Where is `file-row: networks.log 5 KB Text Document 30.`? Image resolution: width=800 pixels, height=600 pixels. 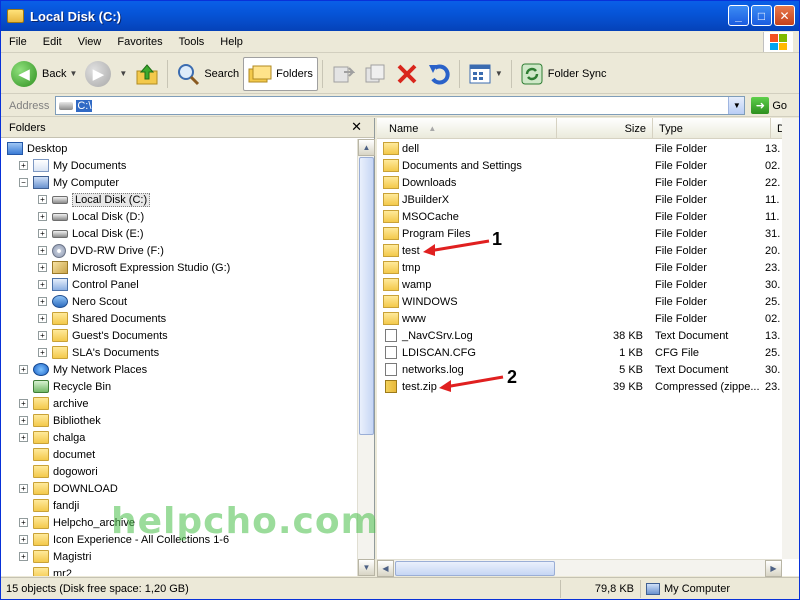 file-row: networks.log 5 KB Text Document 30. is located at coordinates (588, 369).